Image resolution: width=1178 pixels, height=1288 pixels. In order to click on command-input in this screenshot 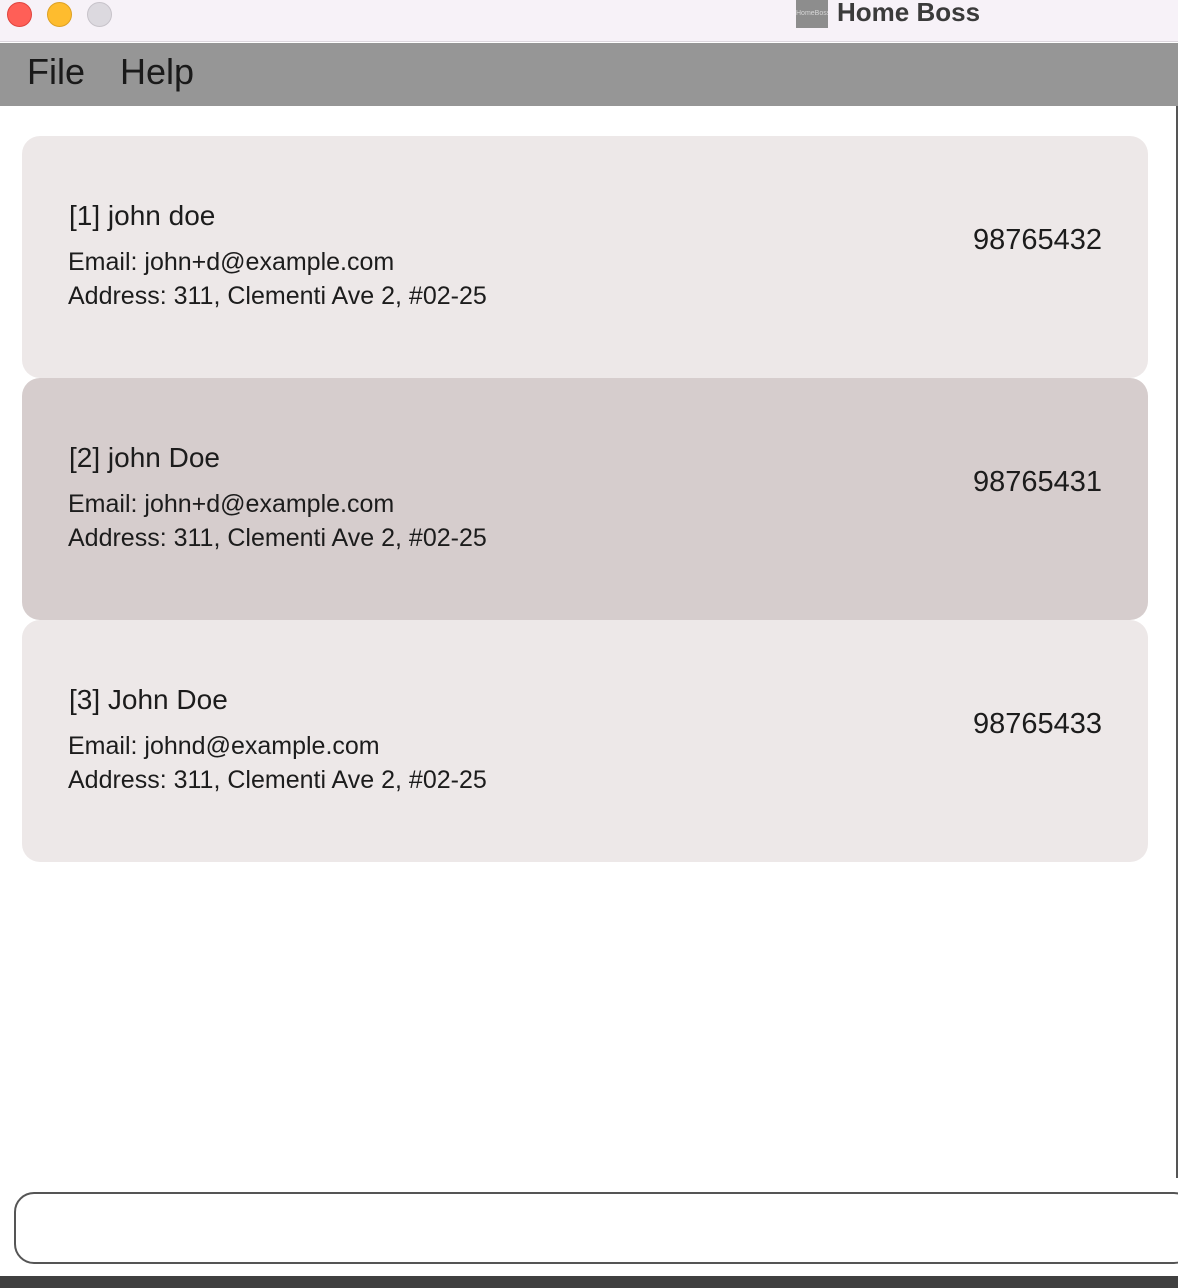, I will do `click(596, 1228)`.